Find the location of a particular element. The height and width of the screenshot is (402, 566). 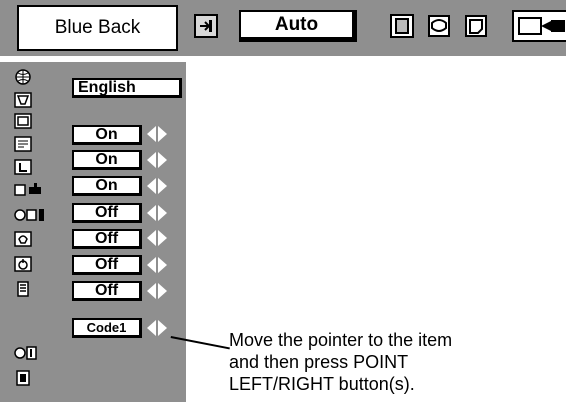

top-menu-bar: Blue Back Auto is located at coordinates (283, 28).